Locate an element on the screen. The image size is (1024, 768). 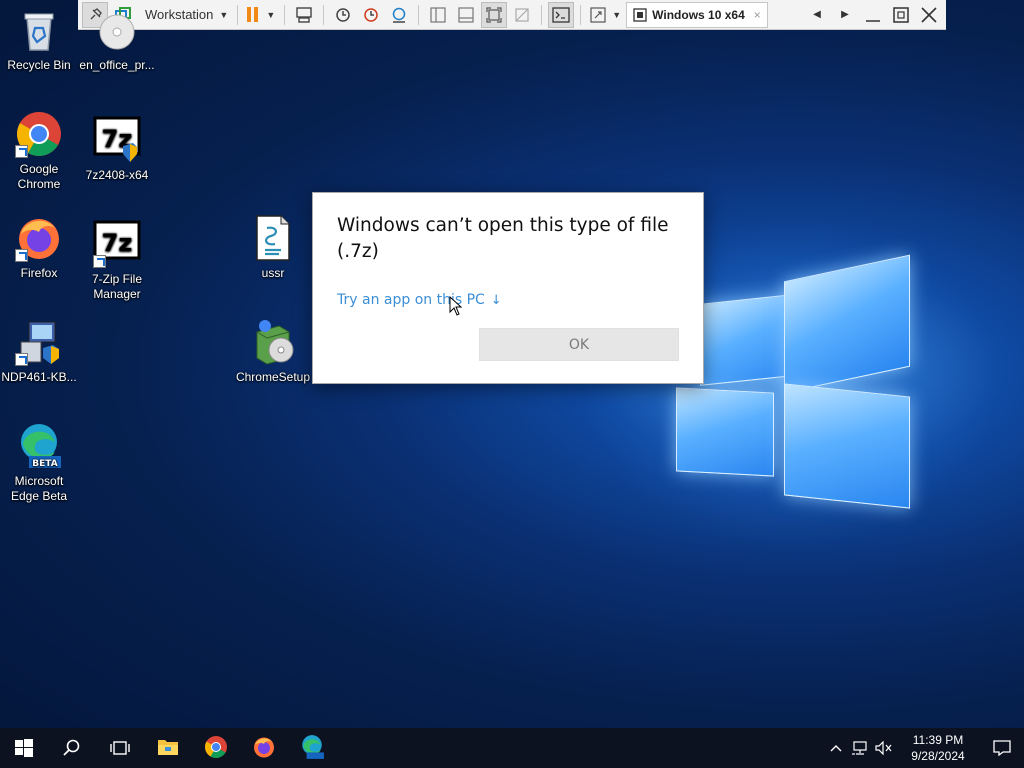
show-hidden-icons-chevron is located at coordinates (836, 748).